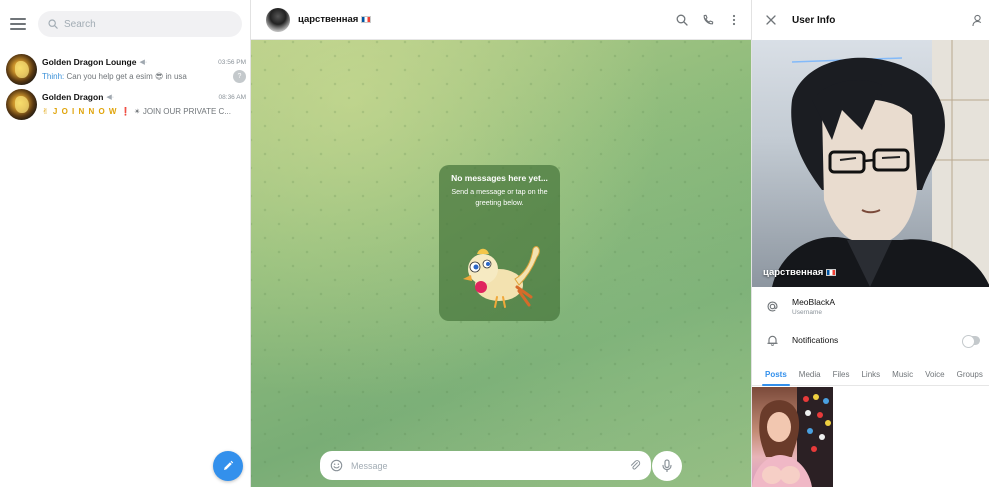  Describe the element at coordinates (126, 76) in the screenshot. I see `chat-preview-text: Can you help get a esim 😎 in usa` at that location.